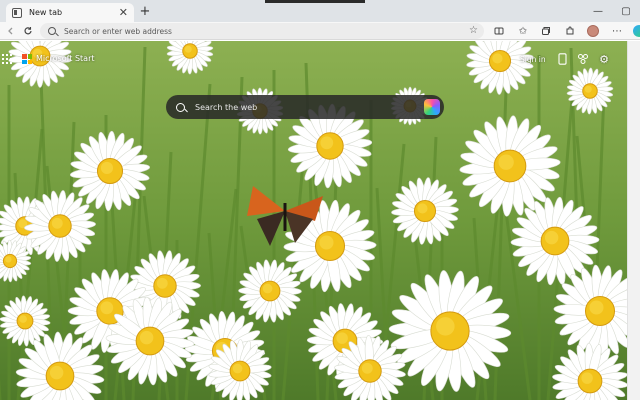 The height and width of the screenshot is (400, 640). Describe the element at coordinates (533, 59) in the screenshot. I see `sign-in-link: Sign in` at that location.